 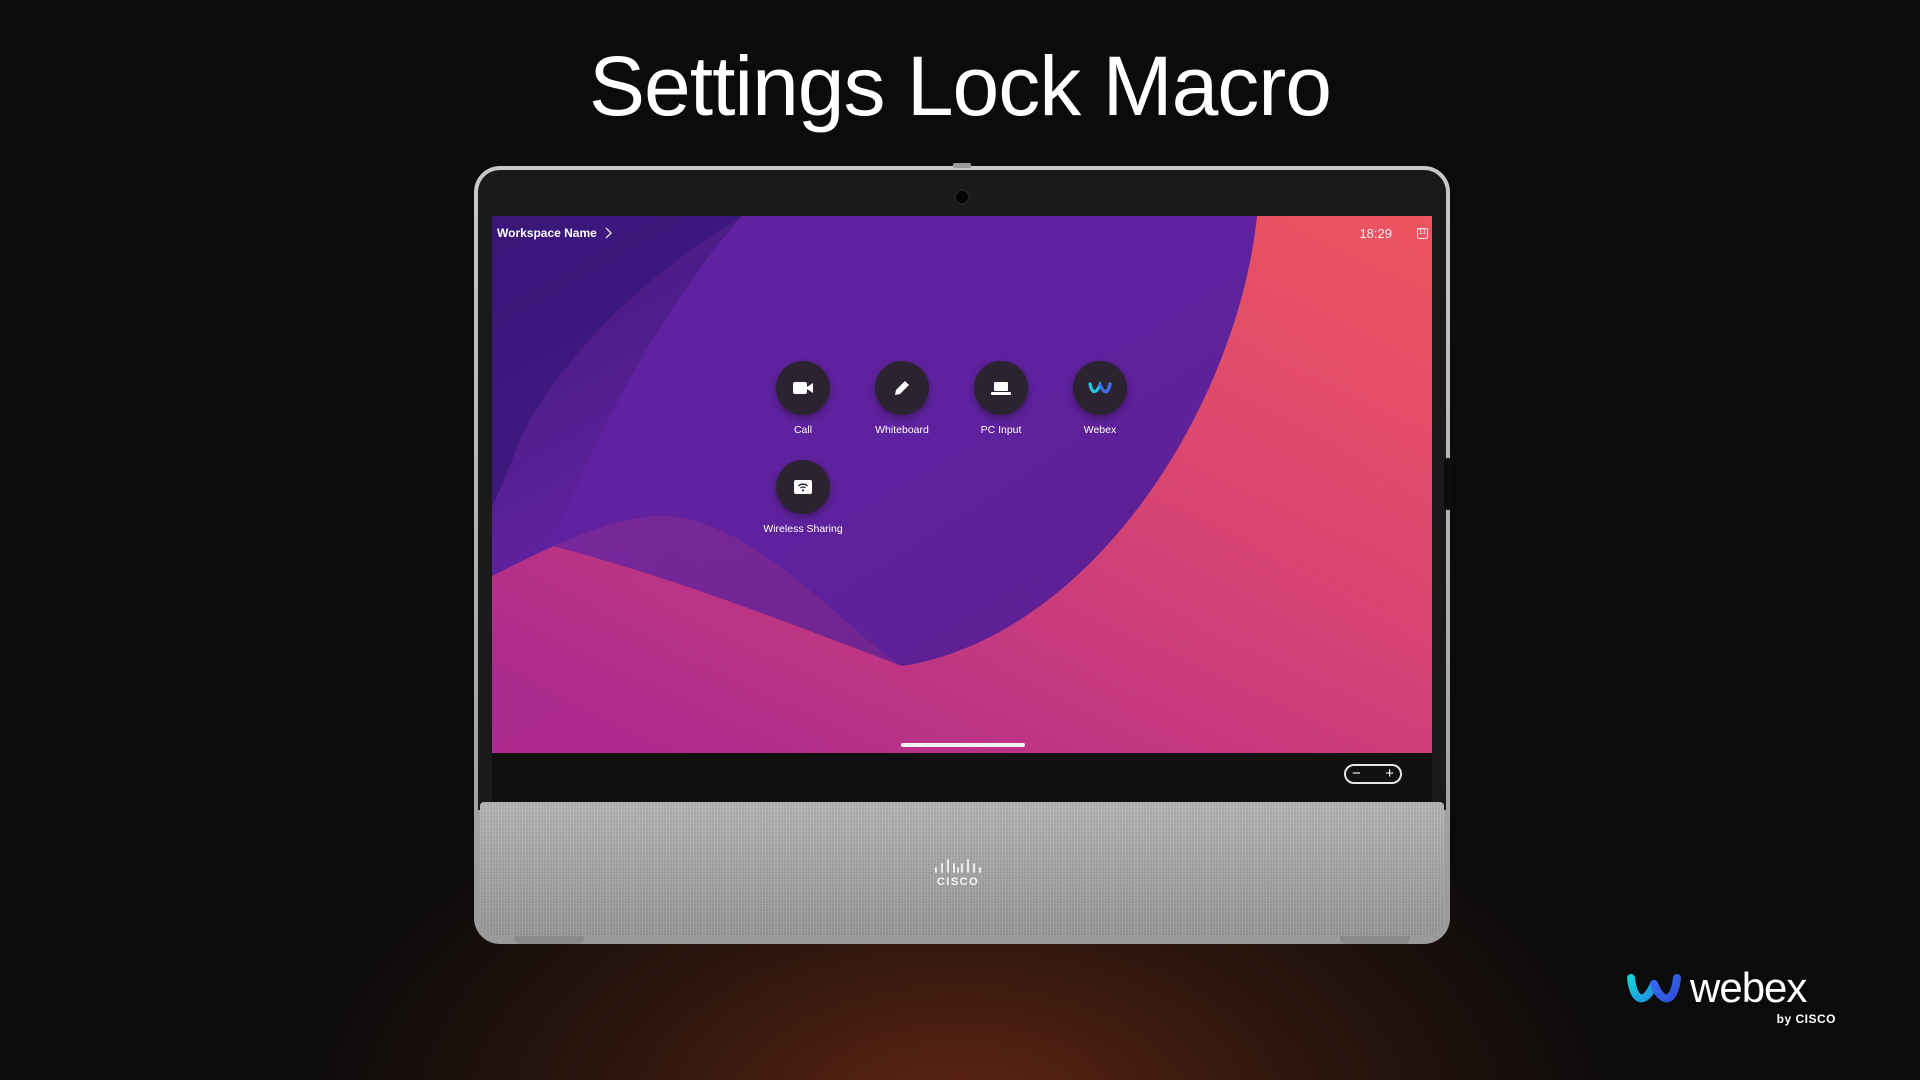 I want to click on device-foot-left, so click(x=549, y=940).